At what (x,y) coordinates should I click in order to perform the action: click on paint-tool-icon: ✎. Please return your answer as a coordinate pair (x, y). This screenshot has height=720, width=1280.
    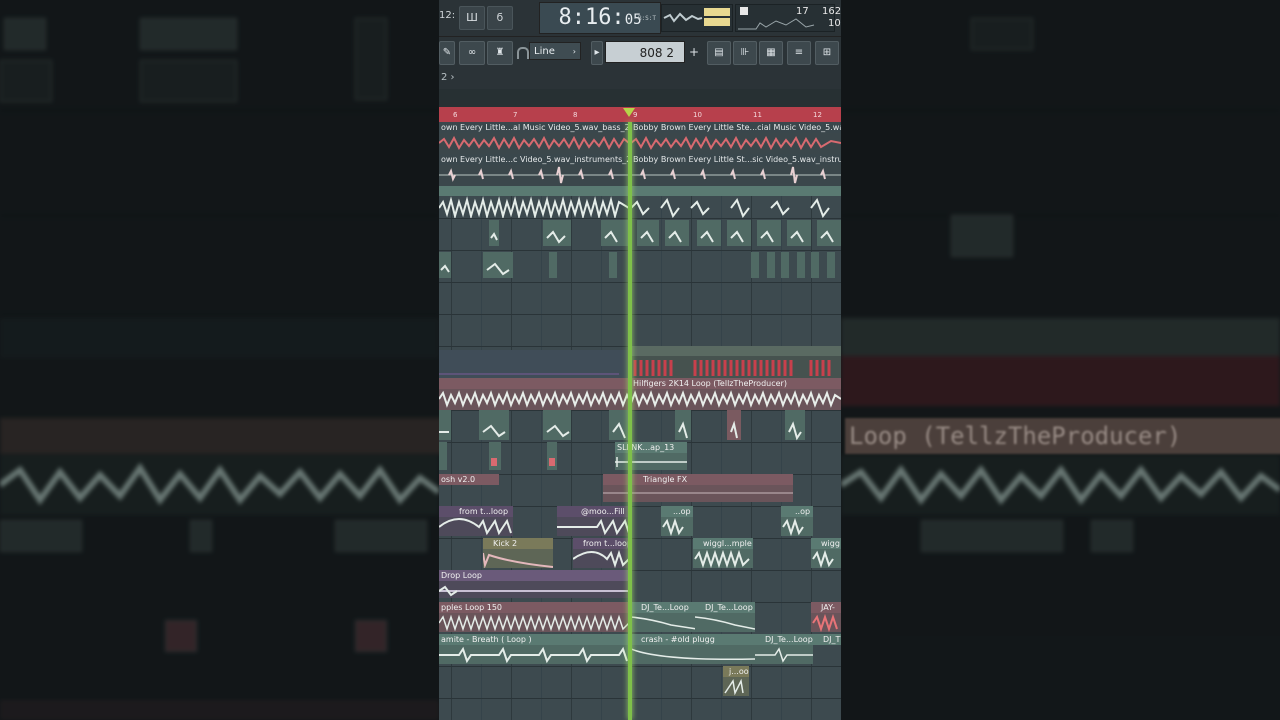
    Looking at the image, I should click on (447, 53).